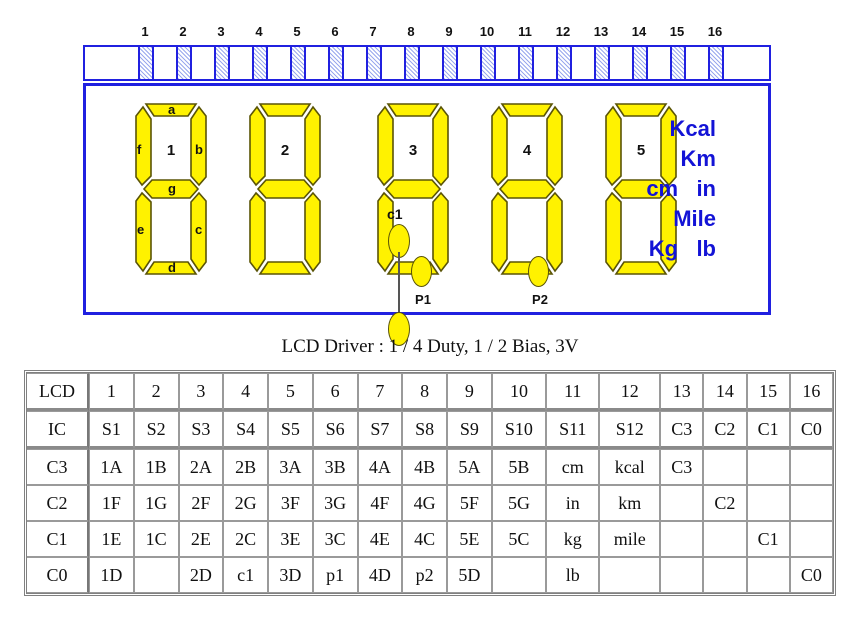 This screenshot has width=860, height=620. I want to click on table-row-header: IC, so click(58, 430).